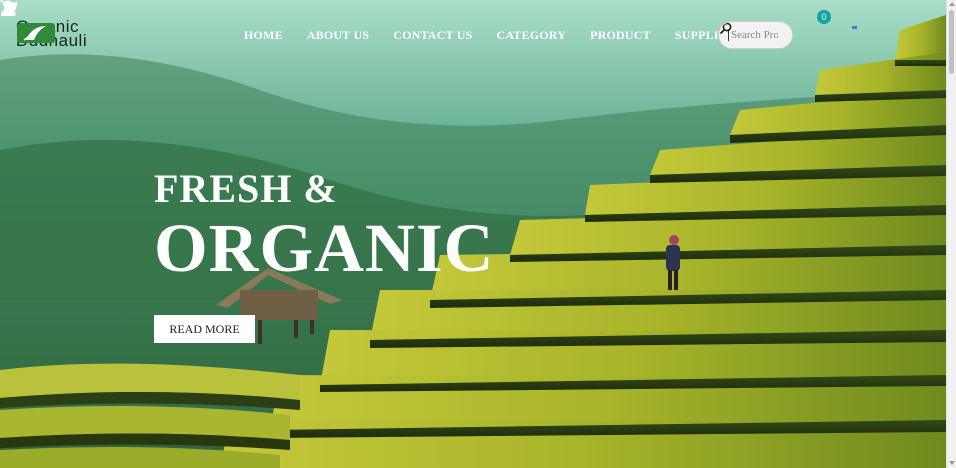  What do you see at coordinates (725, 28) in the screenshot?
I see `search-icon` at bounding box center [725, 28].